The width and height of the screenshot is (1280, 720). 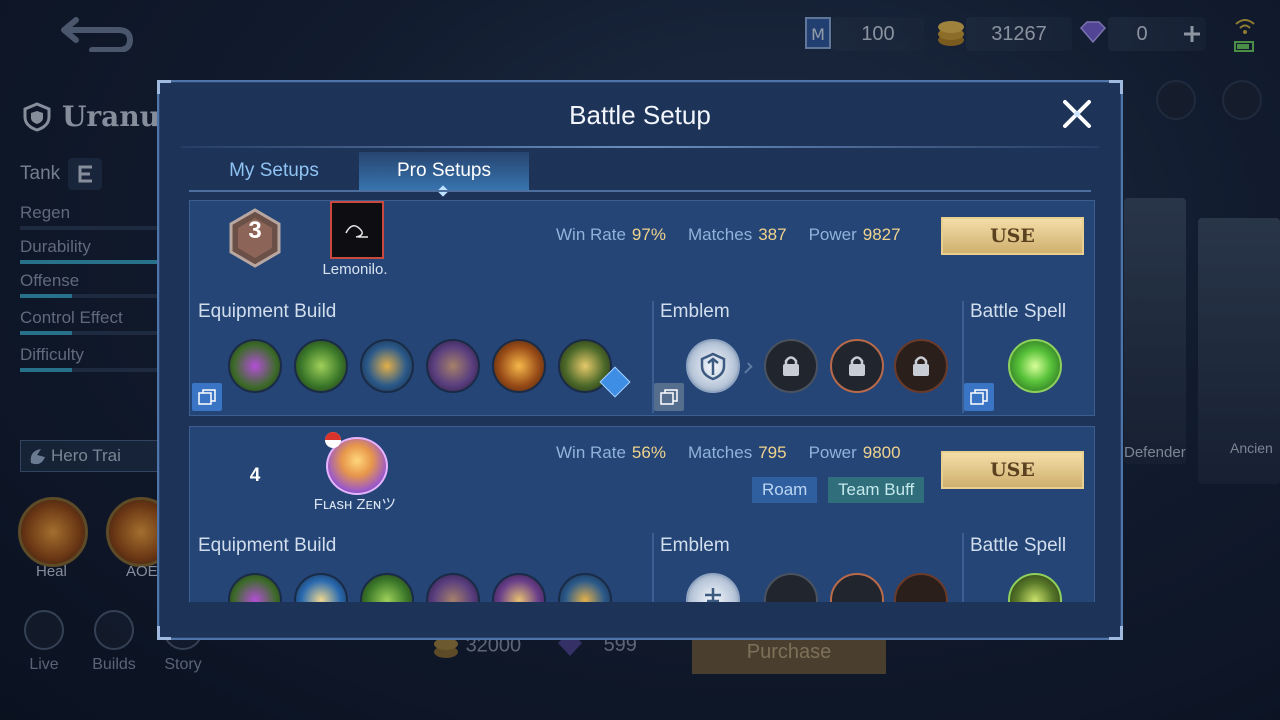 What do you see at coordinates (255, 475) in the screenshot?
I see `rank-number: 4` at bounding box center [255, 475].